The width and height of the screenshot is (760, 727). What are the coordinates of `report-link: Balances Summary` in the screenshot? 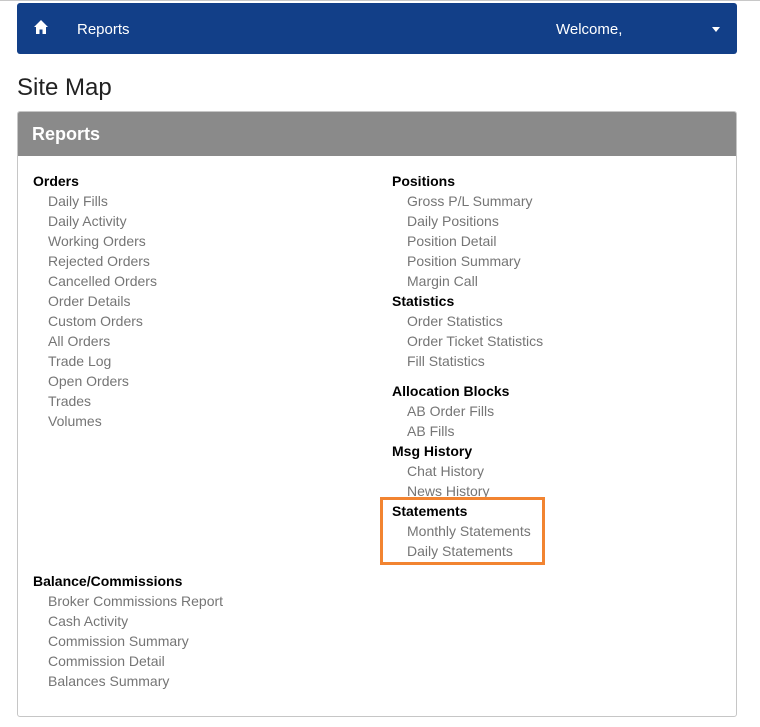 It's located at (128, 681).